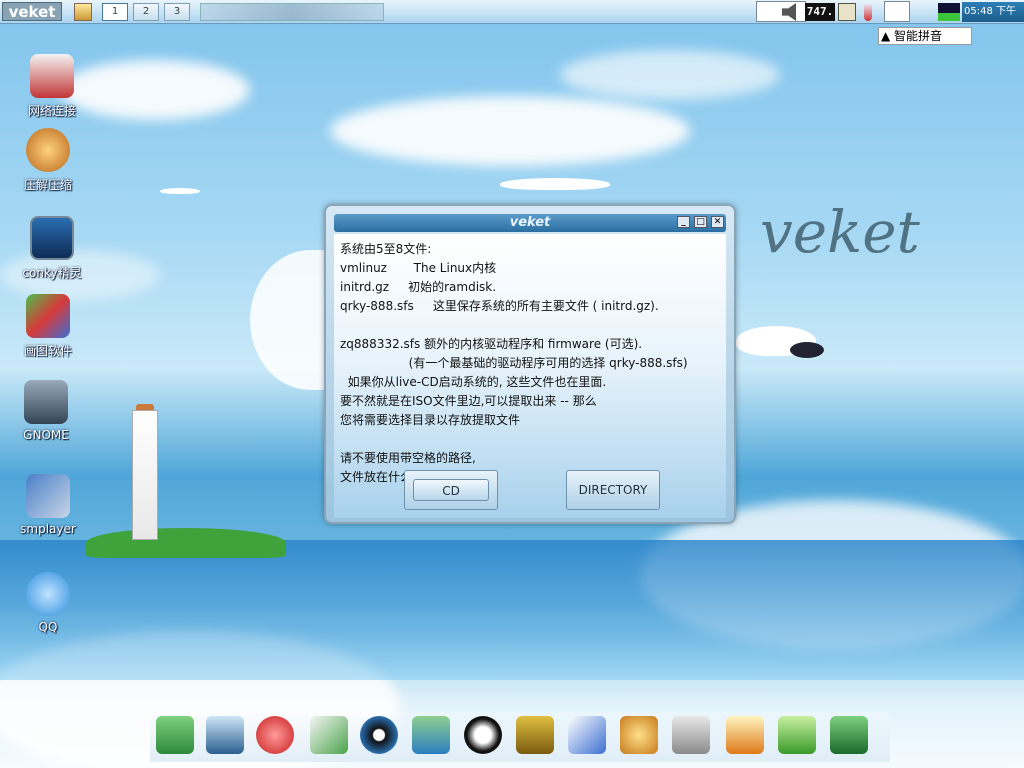 The height and width of the screenshot is (768, 1024). Describe the element at coordinates (51, 111) in the screenshot. I see `desktop-icon-label: 网络连接` at that location.